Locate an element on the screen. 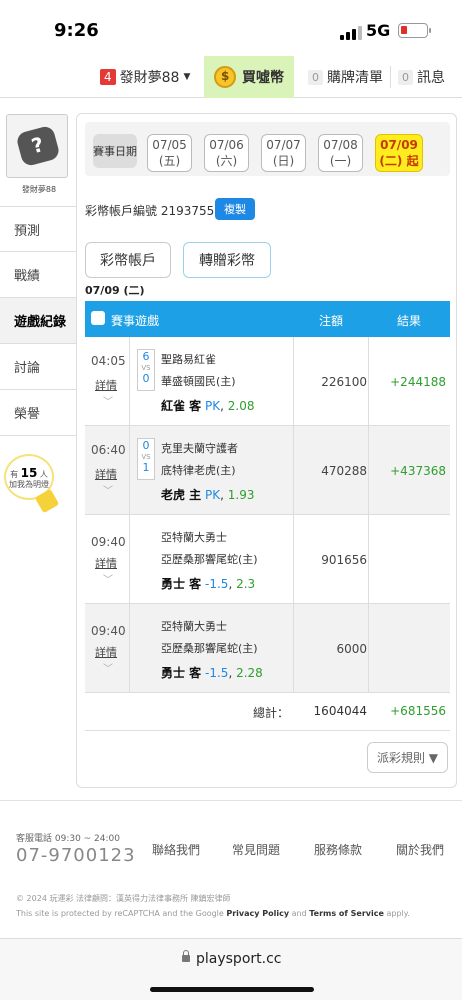 The image size is (462, 1000). date-option: 07/05 (五) is located at coordinates (169, 153).